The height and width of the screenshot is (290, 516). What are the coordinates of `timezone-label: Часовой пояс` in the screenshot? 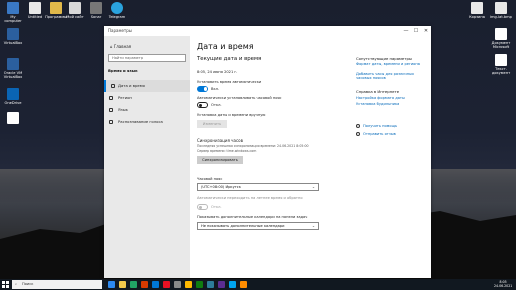 It's located at (210, 179).